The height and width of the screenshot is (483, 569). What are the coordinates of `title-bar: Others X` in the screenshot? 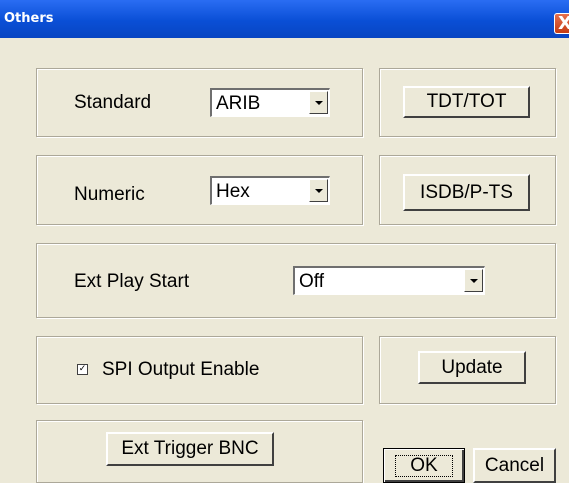 It's located at (284, 19).